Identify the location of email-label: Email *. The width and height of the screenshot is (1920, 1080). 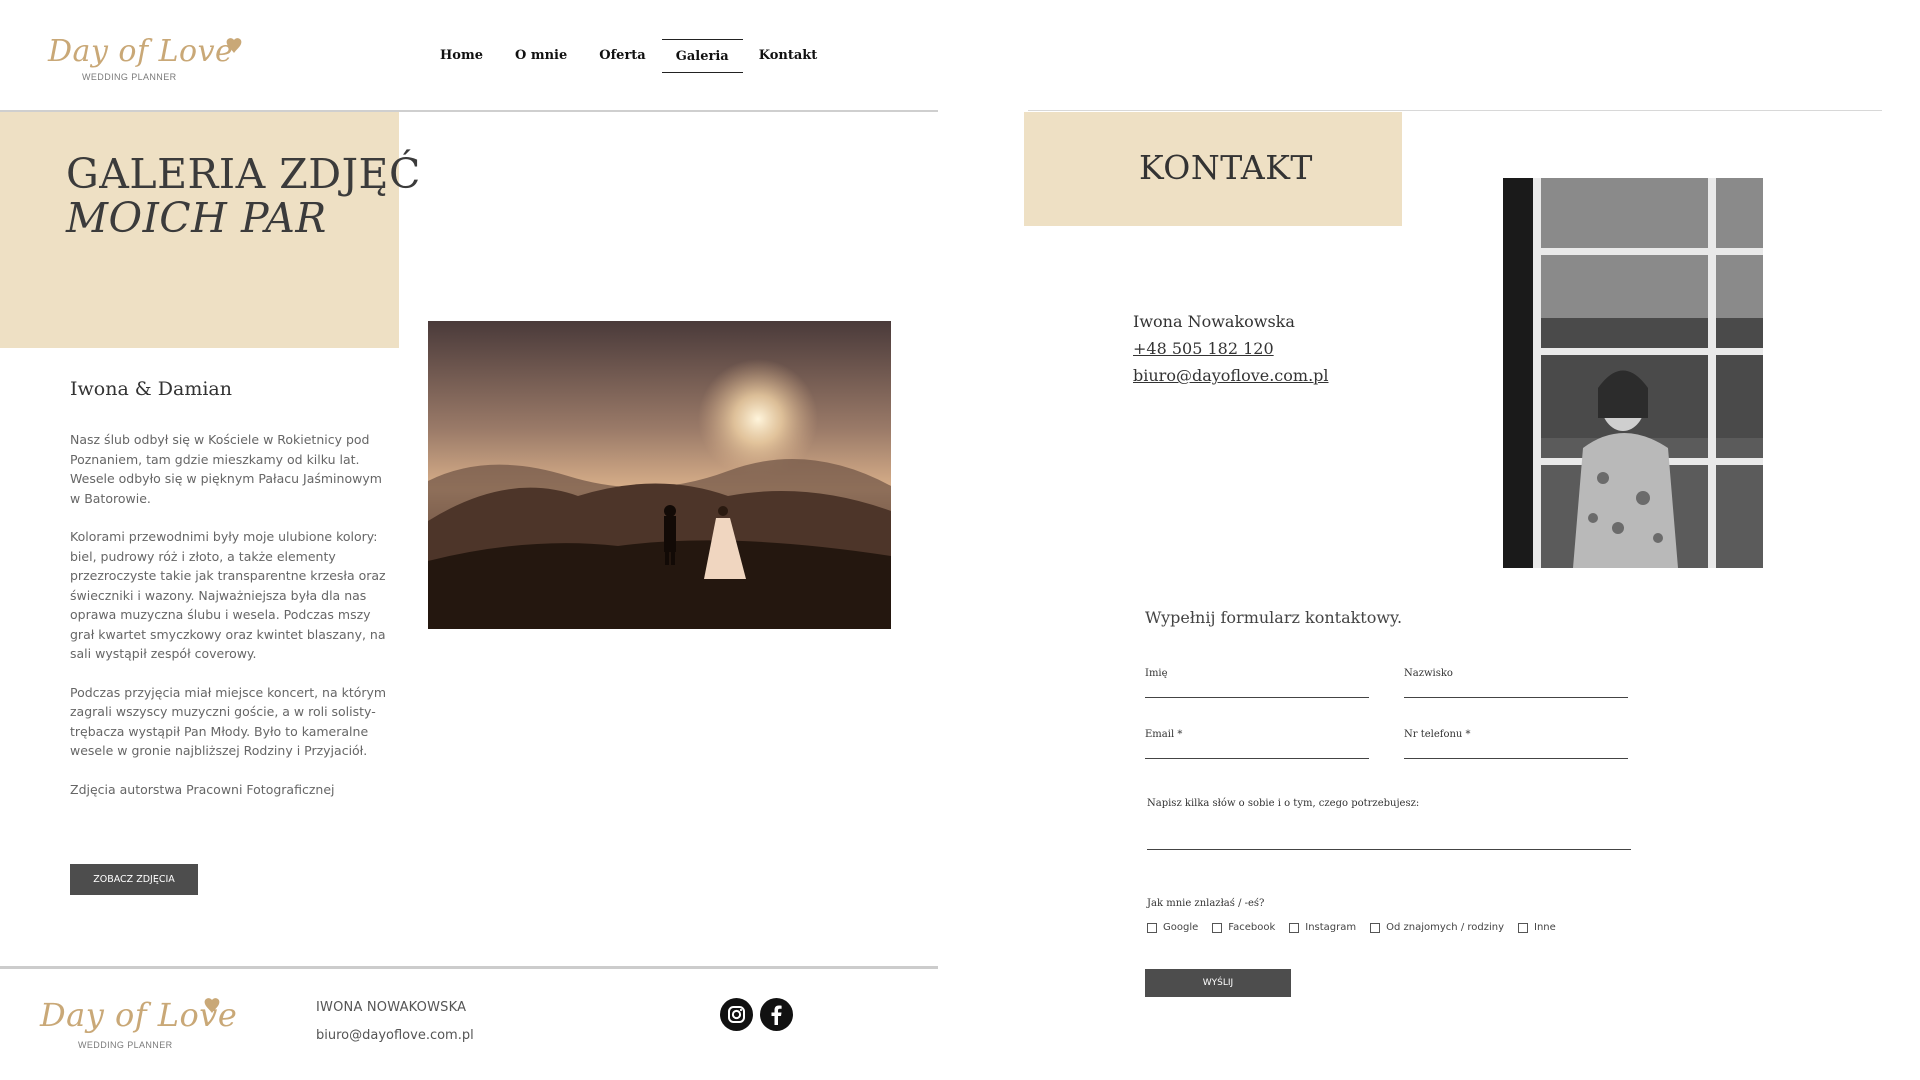
(1164, 734).